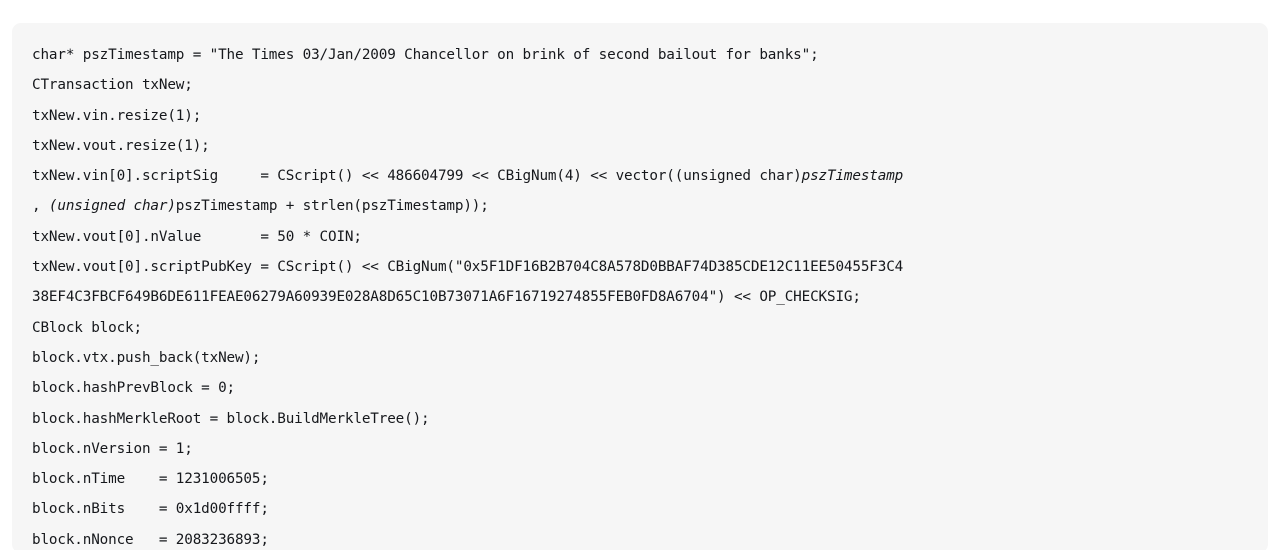 The height and width of the screenshot is (550, 1280). What do you see at coordinates (640, 328) in the screenshot?
I see `code-line: CBlock block;` at bounding box center [640, 328].